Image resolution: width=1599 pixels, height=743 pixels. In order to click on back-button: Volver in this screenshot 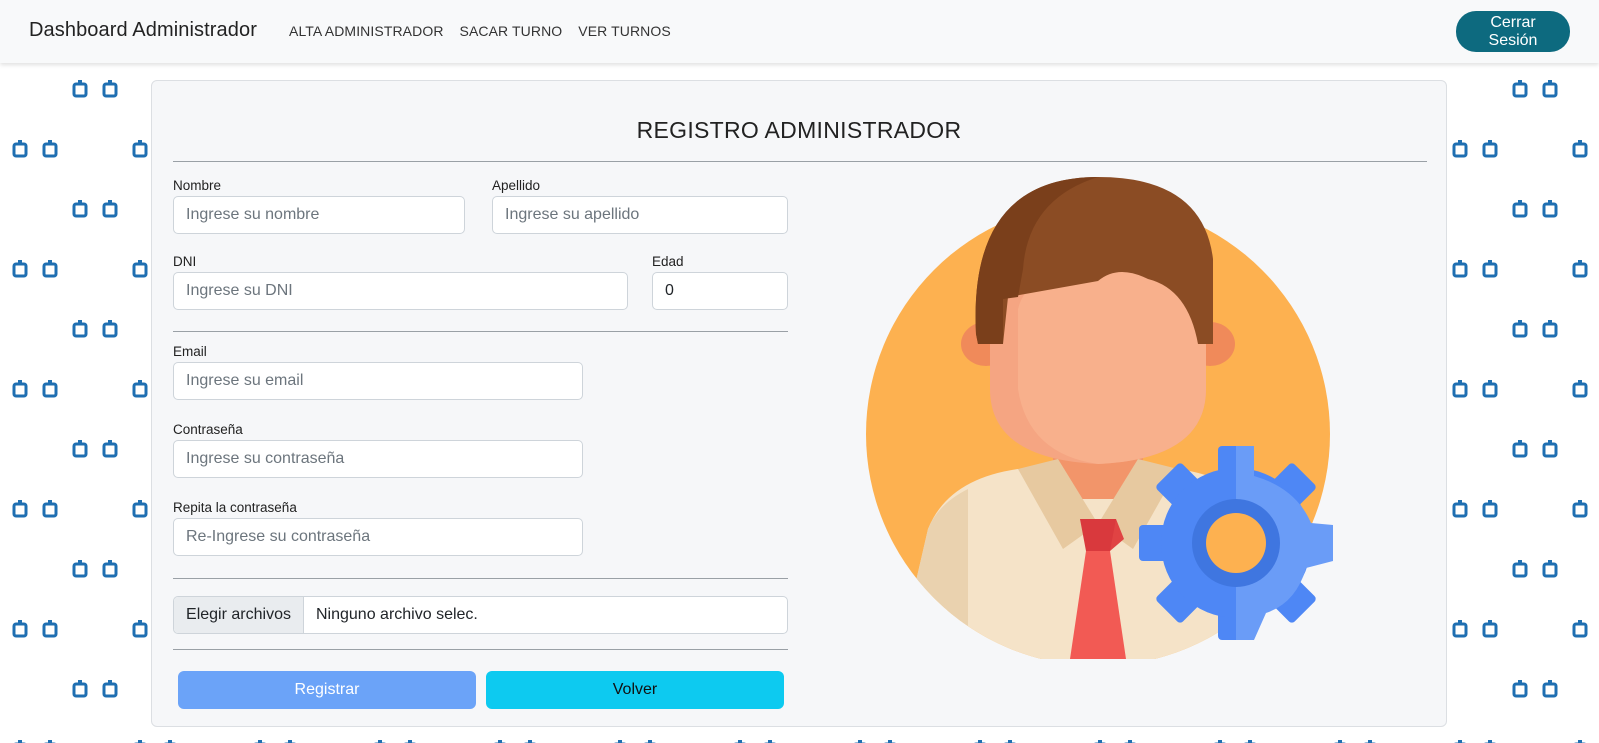, I will do `click(635, 690)`.